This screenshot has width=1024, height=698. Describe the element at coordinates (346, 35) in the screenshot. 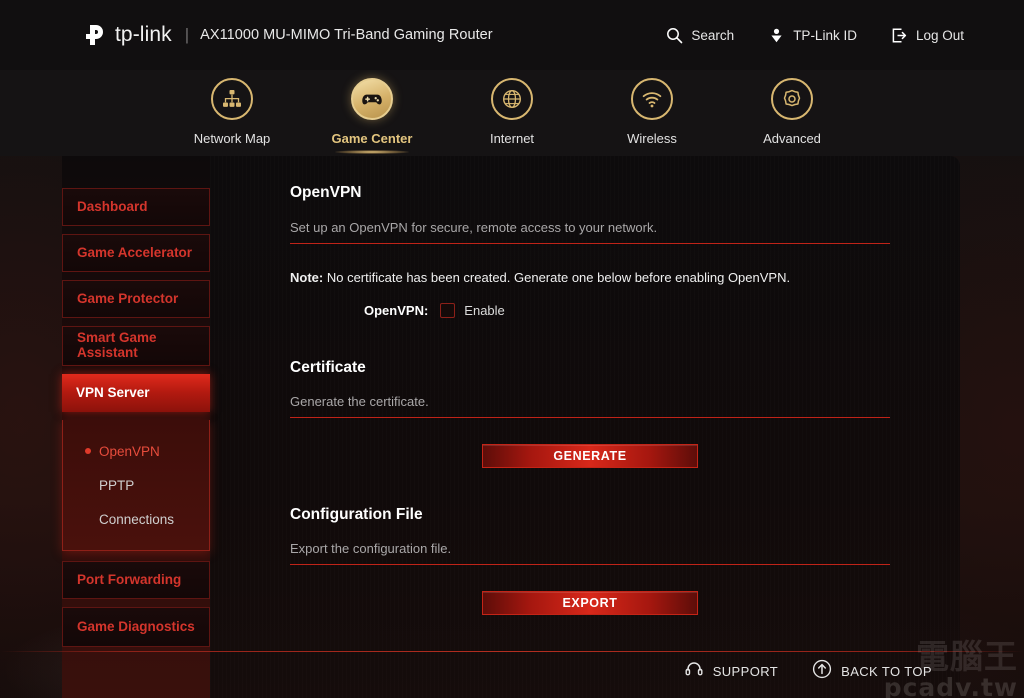

I see `router-model-name: AX11000 MU-MIMO Tri-Band Gaming Router` at that location.